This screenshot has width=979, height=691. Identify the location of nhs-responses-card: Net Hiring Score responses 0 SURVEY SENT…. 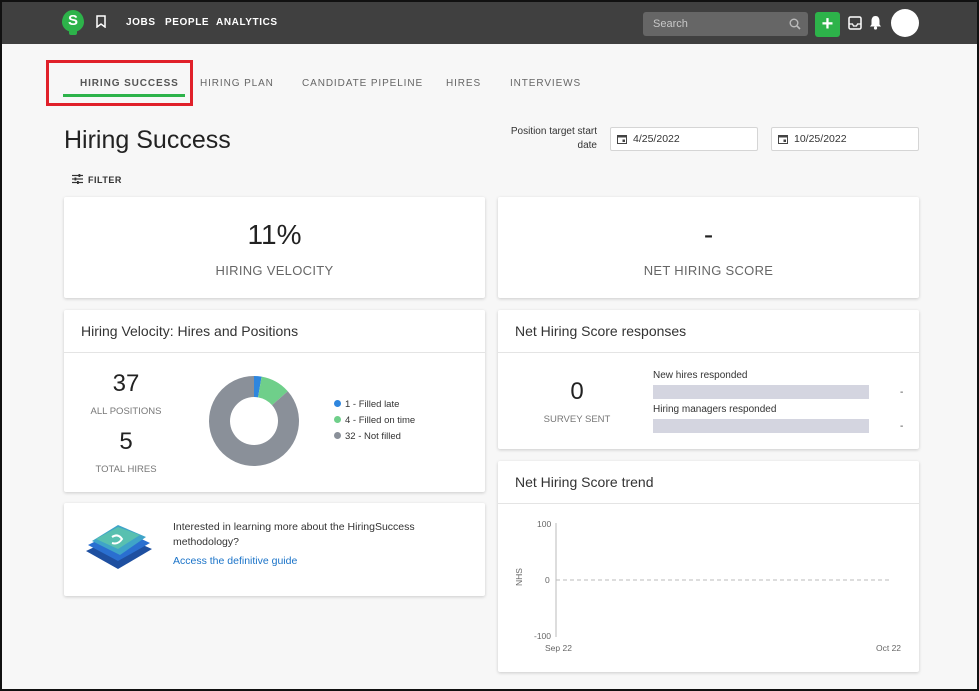
(708, 379).